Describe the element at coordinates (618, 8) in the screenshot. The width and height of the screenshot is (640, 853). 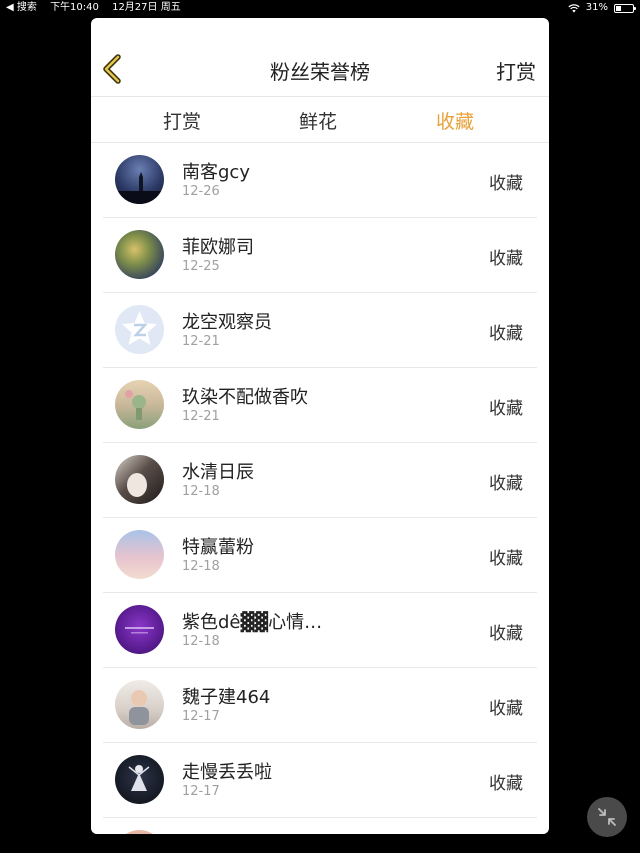
I see `battery-level` at that location.